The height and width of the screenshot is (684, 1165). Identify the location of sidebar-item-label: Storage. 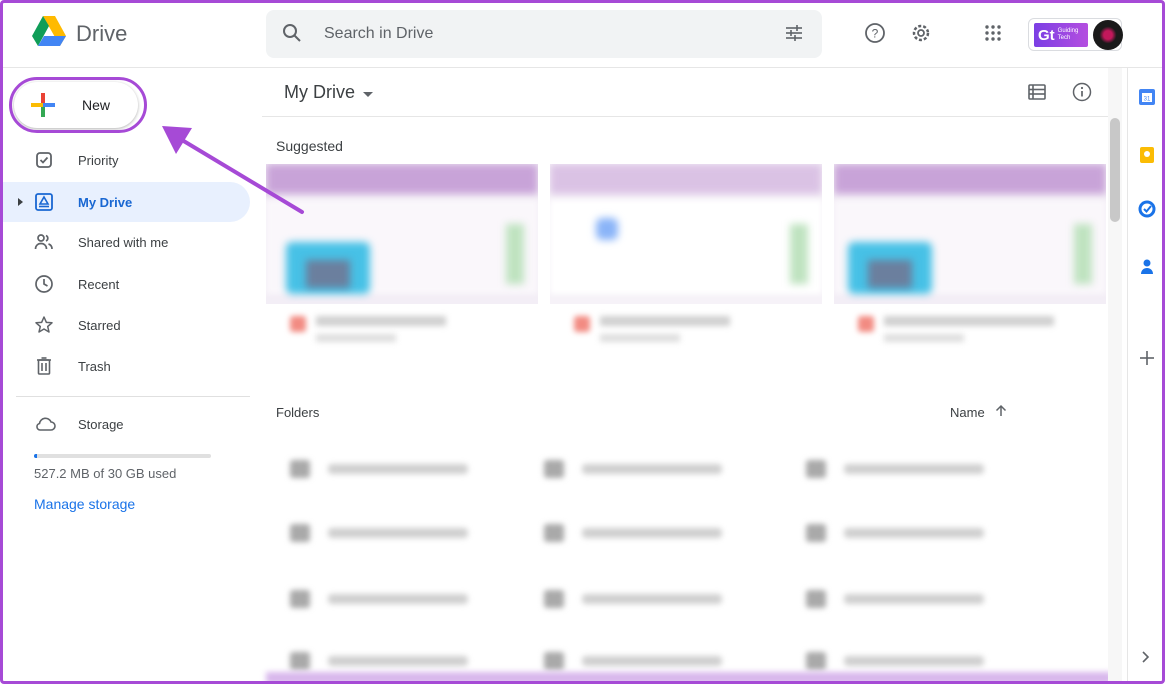
(101, 424).